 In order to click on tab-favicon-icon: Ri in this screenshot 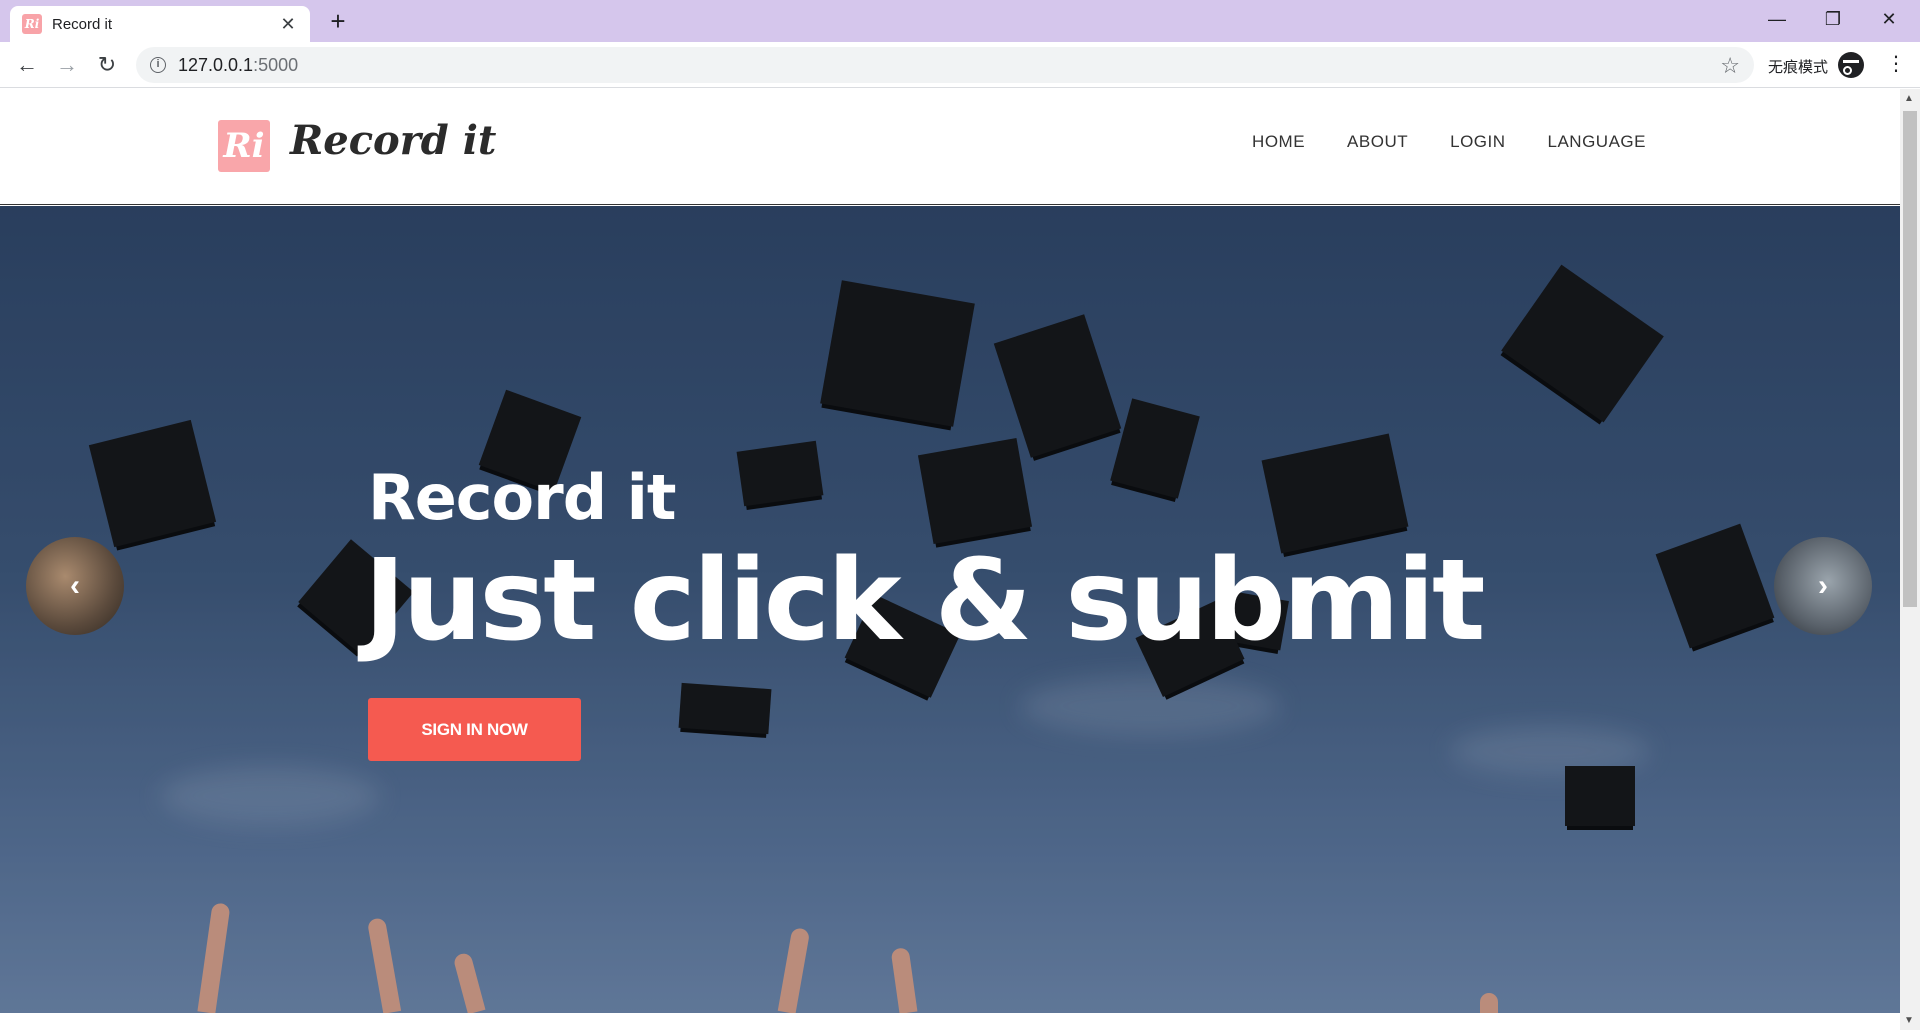, I will do `click(32, 24)`.